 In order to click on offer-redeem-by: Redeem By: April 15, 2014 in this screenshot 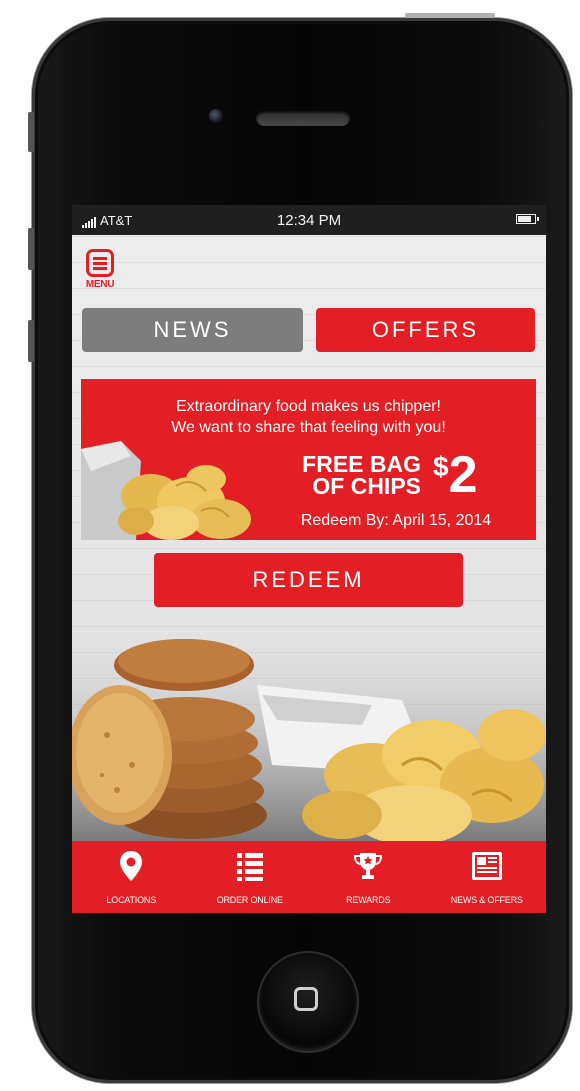, I will do `click(396, 520)`.